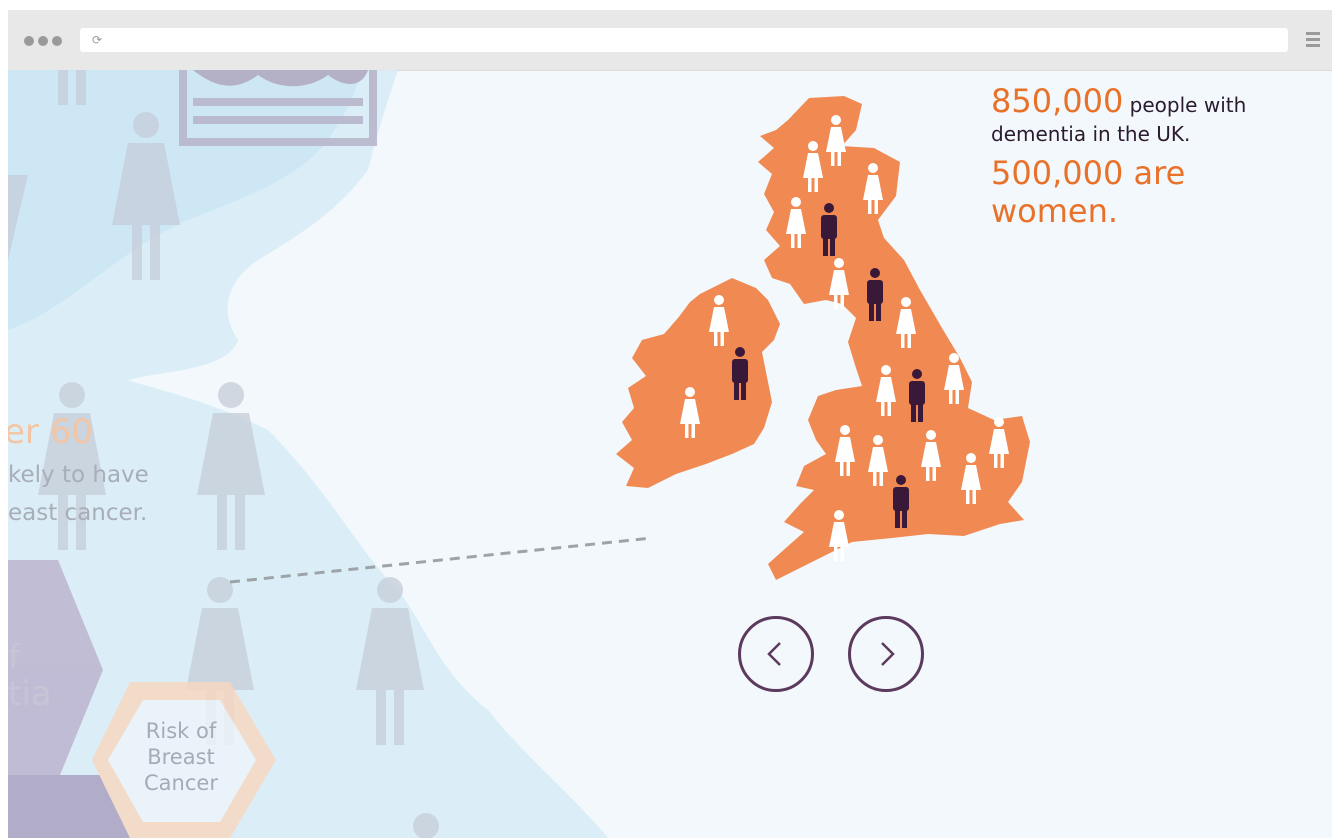 The height and width of the screenshot is (838, 1340). I want to click on address-bar: ⟳, so click(684, 40).